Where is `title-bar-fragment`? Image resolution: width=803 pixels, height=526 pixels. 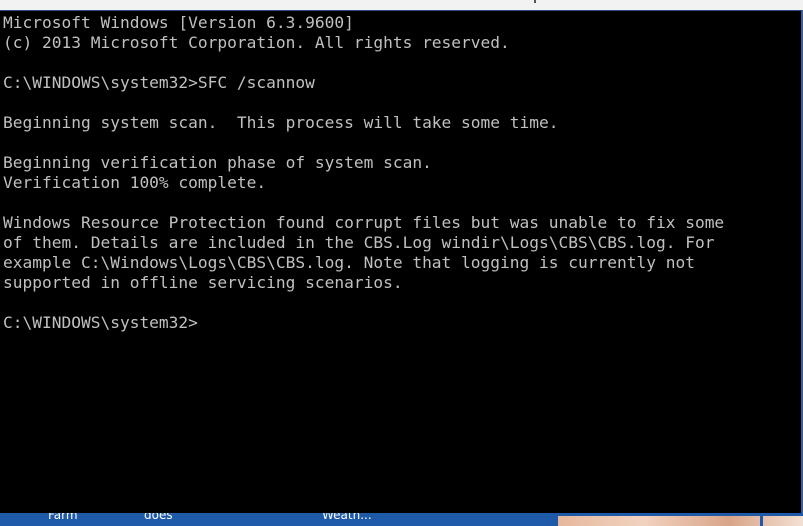
title-bar-fragment is located at coordinates (535, 1).